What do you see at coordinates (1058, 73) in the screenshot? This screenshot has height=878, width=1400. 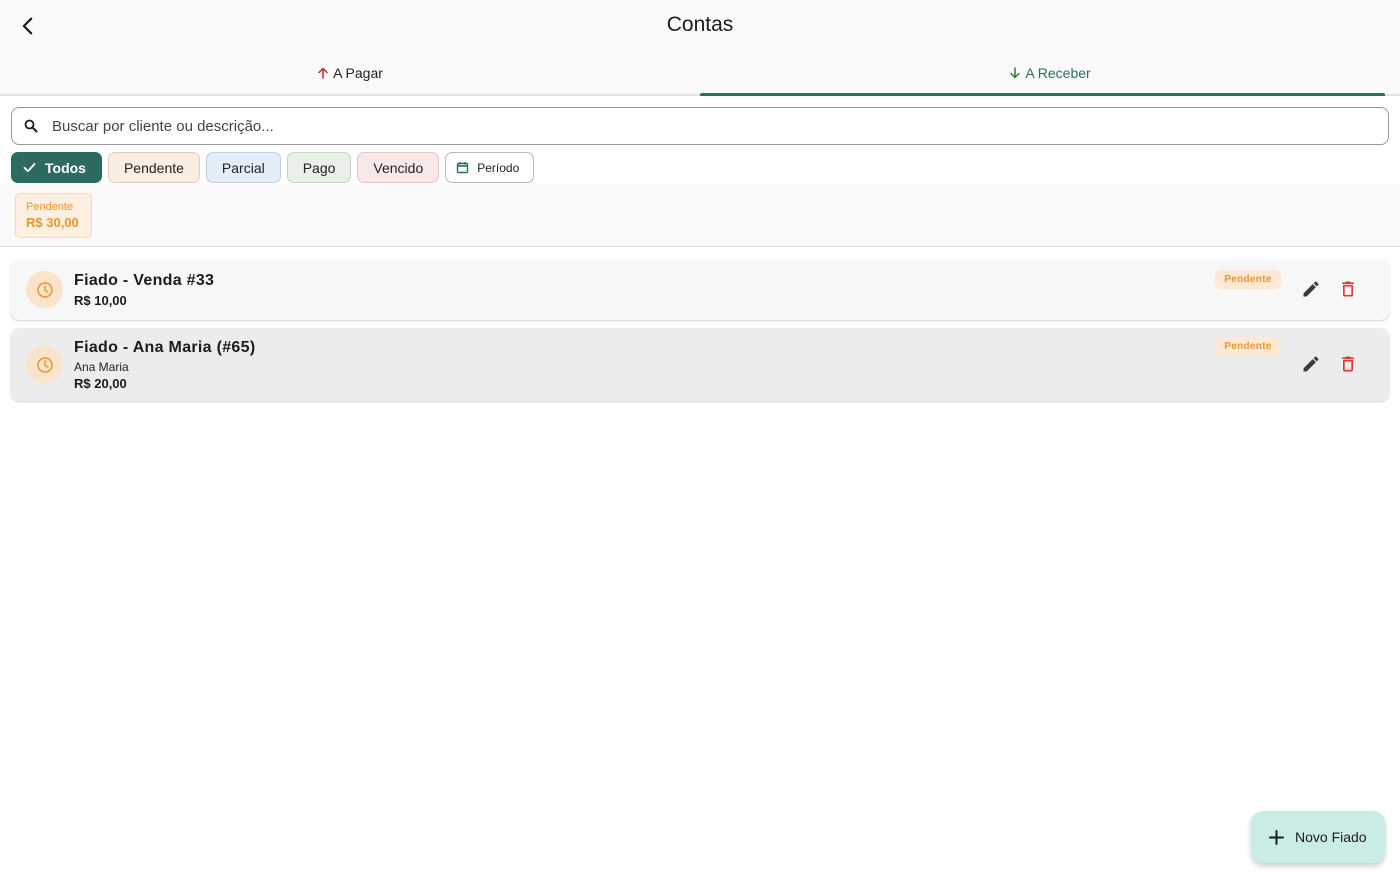 I see `tab-label: A Receber` at bounding box center [1058, 73].